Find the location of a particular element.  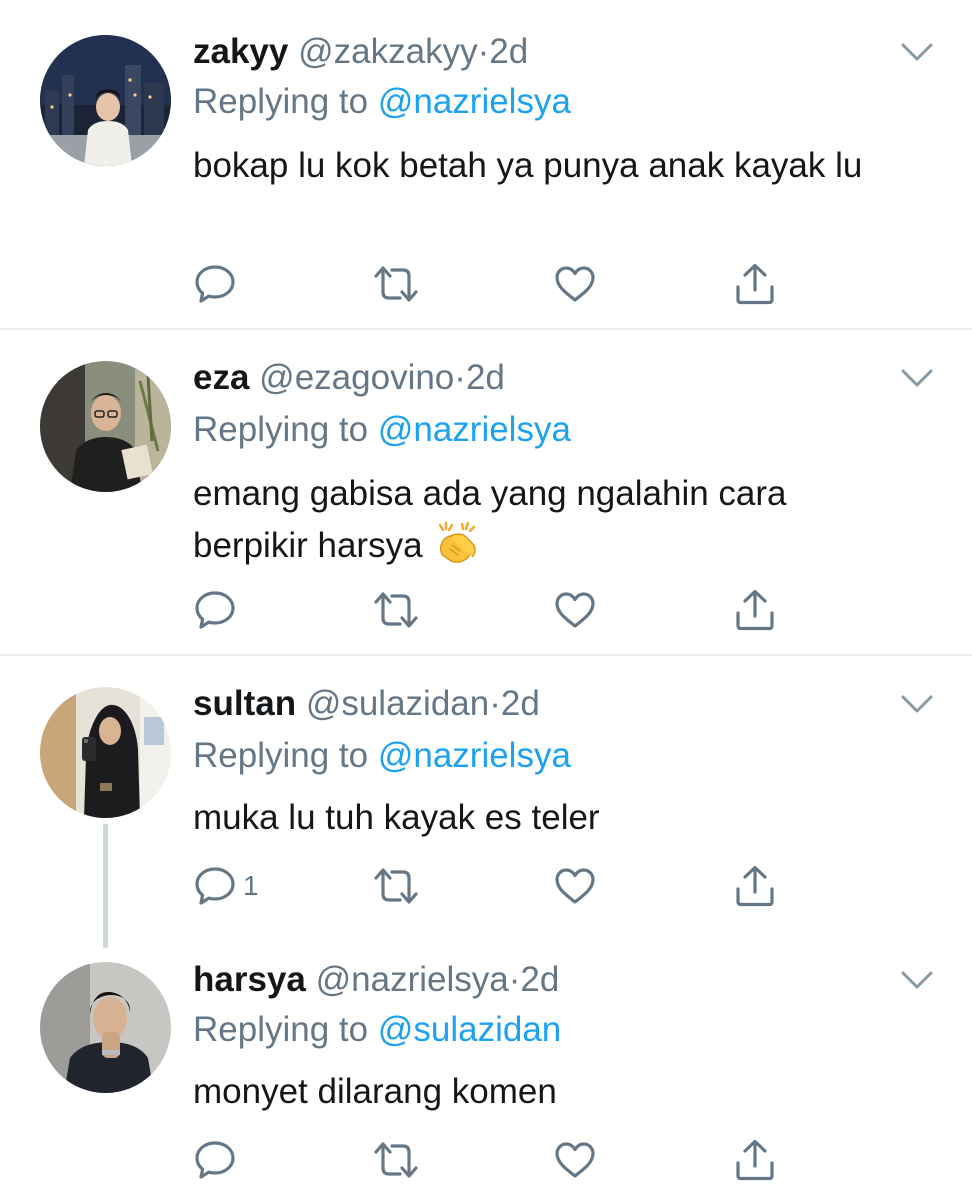

user-handle: @sulazidan is located at coordinates (397, 703).